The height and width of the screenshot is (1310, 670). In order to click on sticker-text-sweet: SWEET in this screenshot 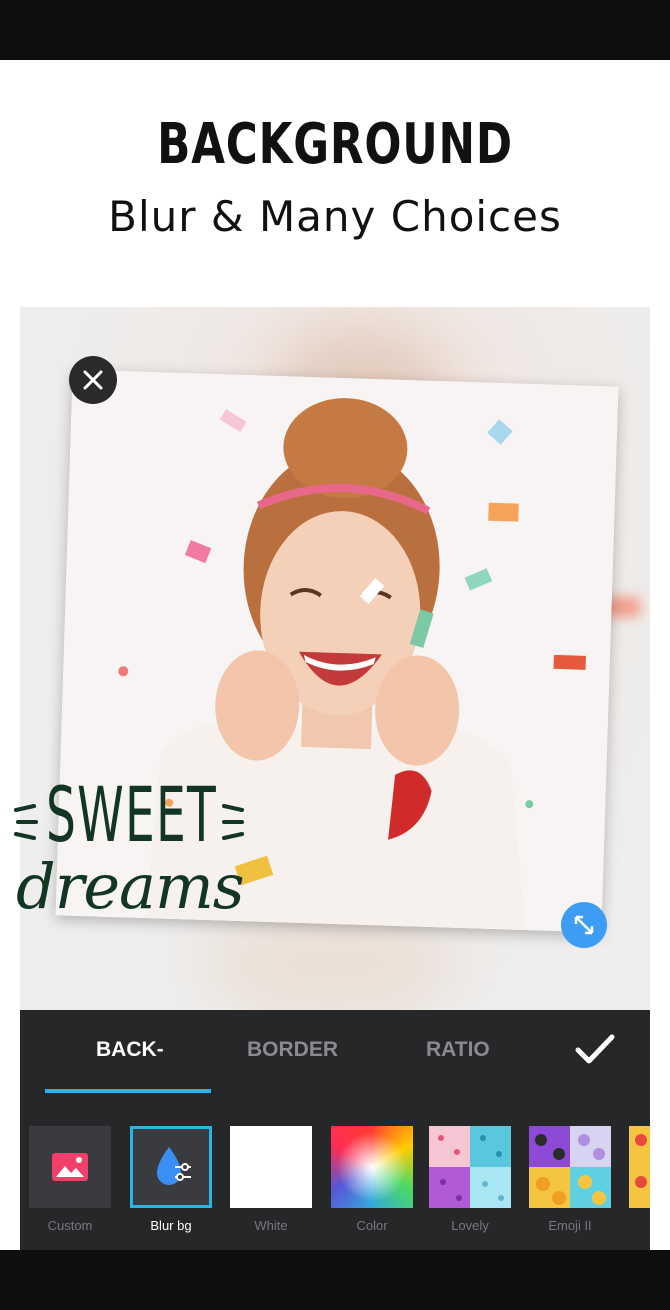, I will do `click(132, 814)`.